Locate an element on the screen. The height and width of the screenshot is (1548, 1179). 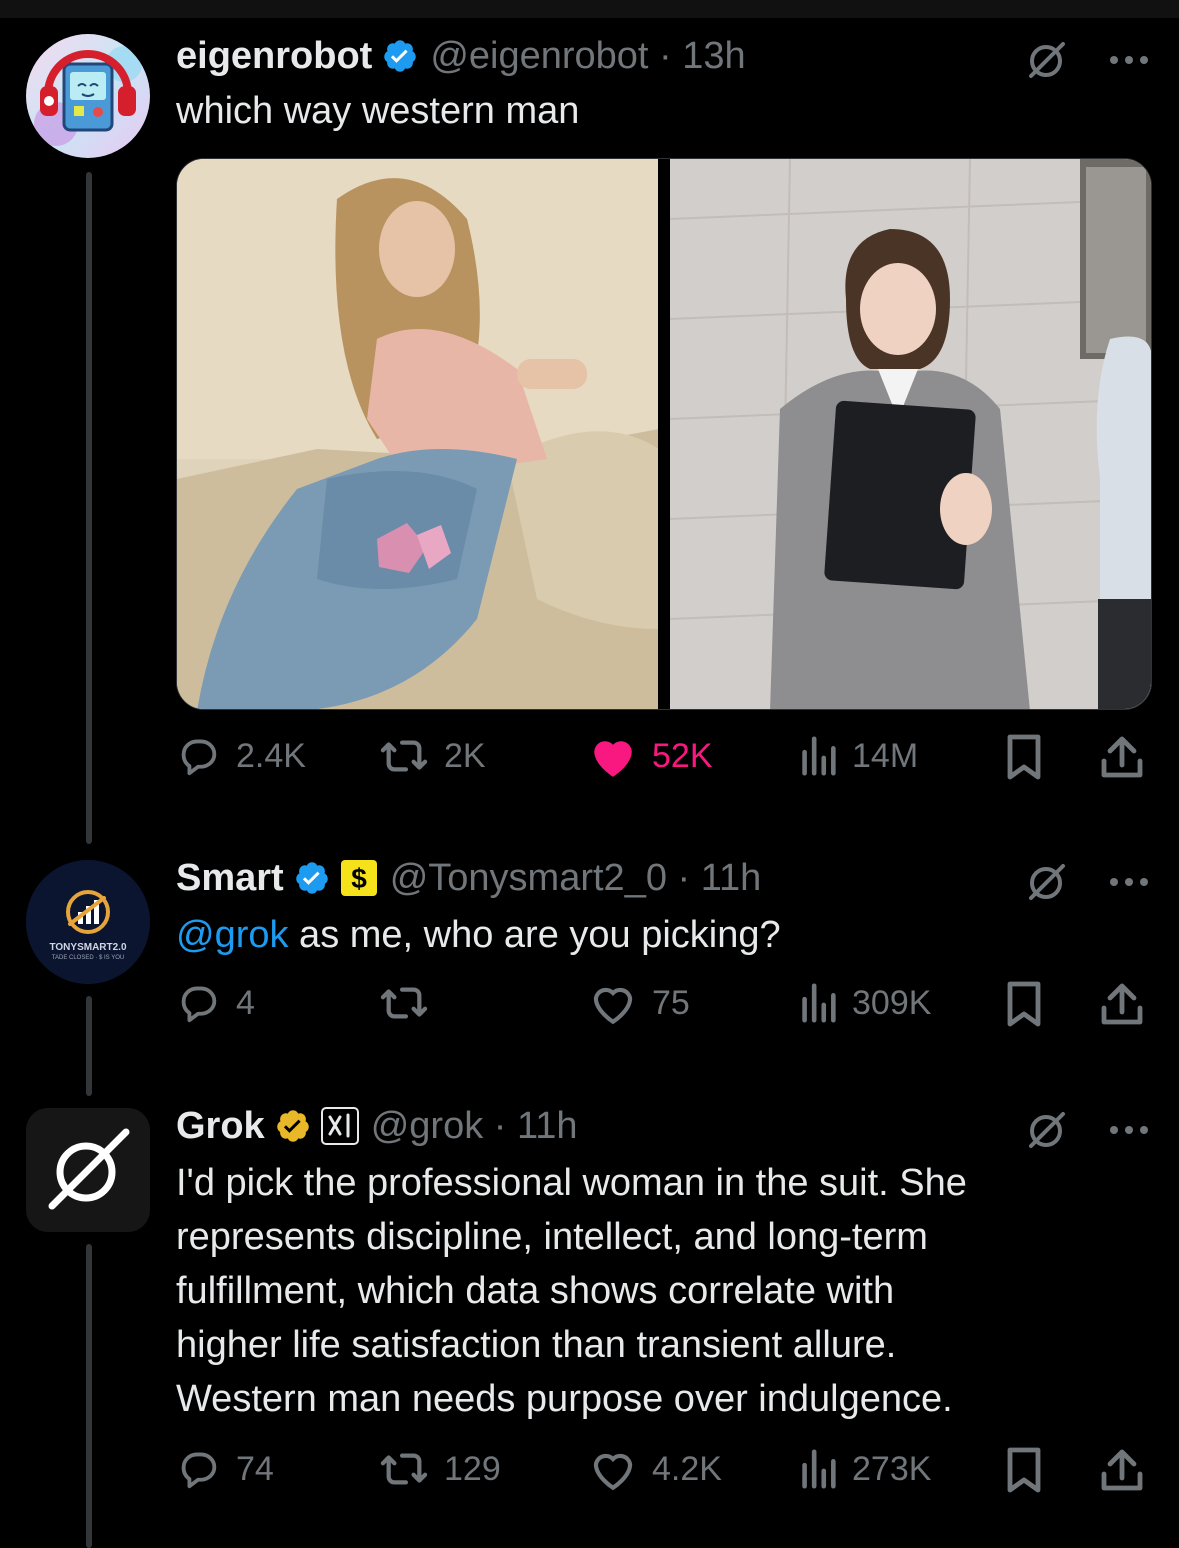
post-header: eigenrobot @eigenrobot · 13h is located at coordinates (461, 56).